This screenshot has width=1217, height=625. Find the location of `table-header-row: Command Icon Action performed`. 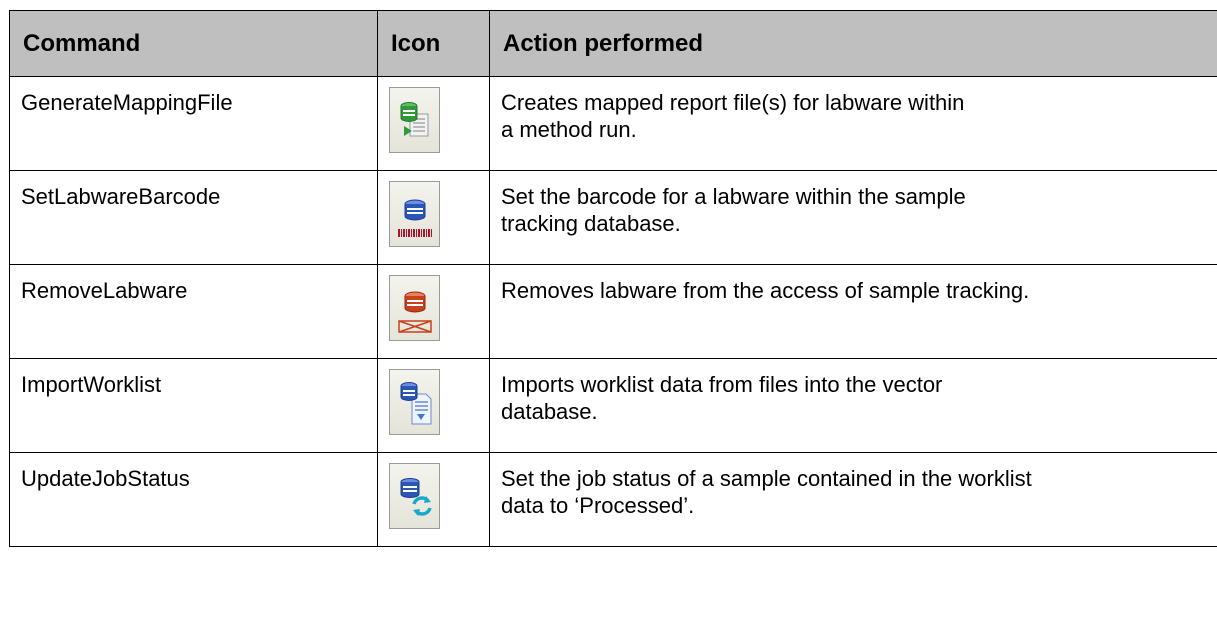

table-header-row: Command Icon Action performed is located at coordinates (613, 43).